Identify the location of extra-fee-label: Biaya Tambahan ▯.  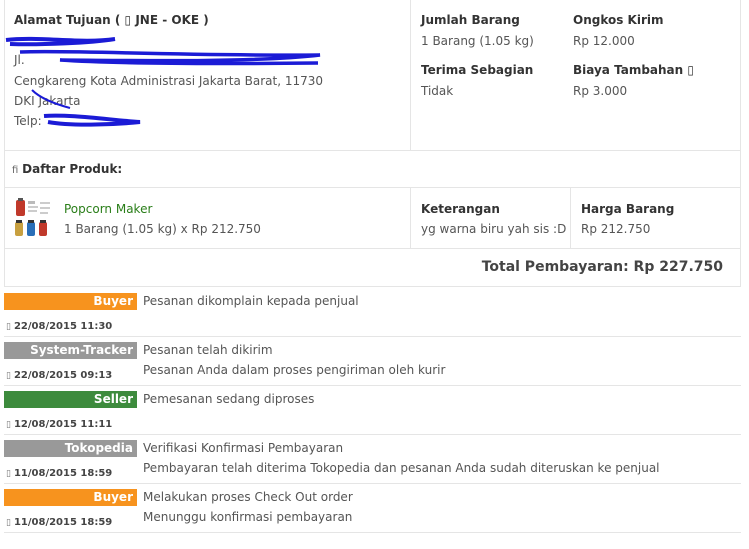
(633, 70).